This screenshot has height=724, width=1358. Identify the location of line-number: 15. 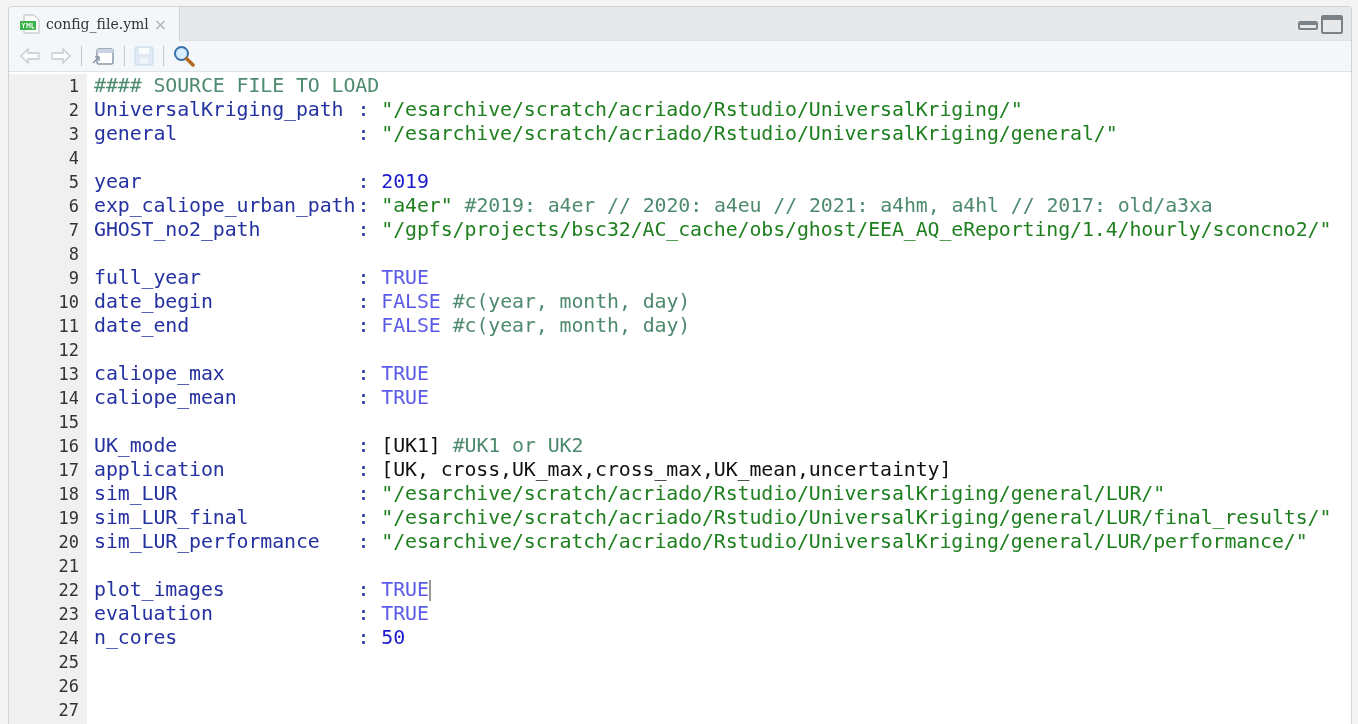
(68, 422).